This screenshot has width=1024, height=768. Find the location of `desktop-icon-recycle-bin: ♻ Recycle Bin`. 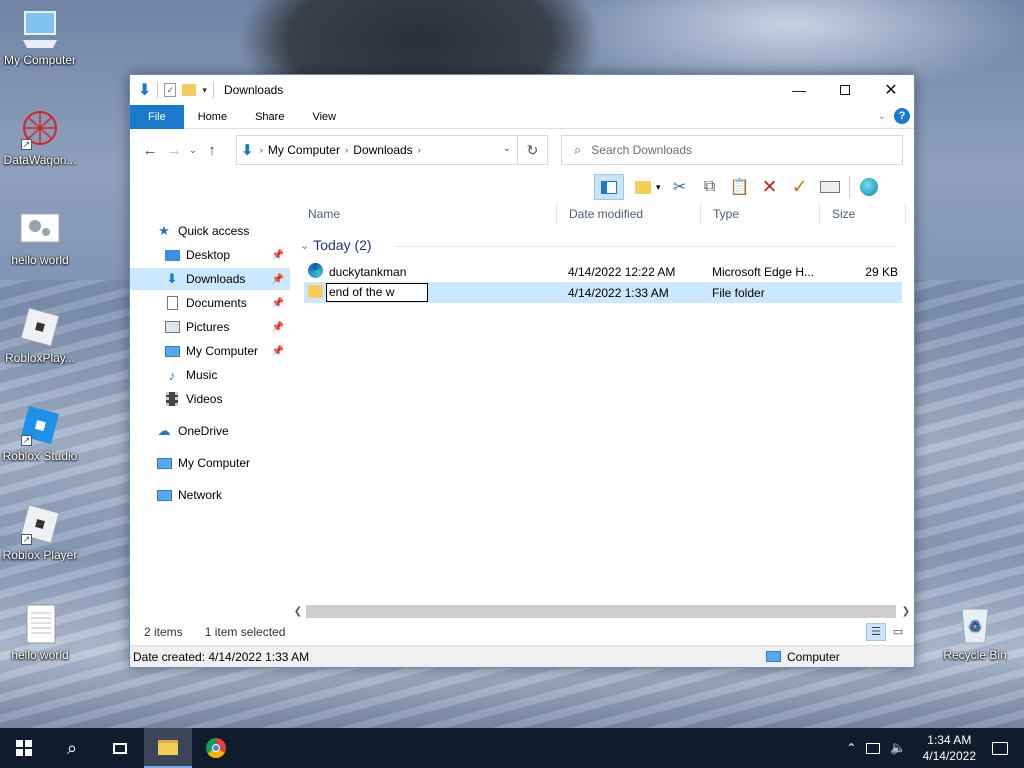

desktop-icon-recycle-bin: ♻ Recycle Bin is located at coordinates (975, 632).